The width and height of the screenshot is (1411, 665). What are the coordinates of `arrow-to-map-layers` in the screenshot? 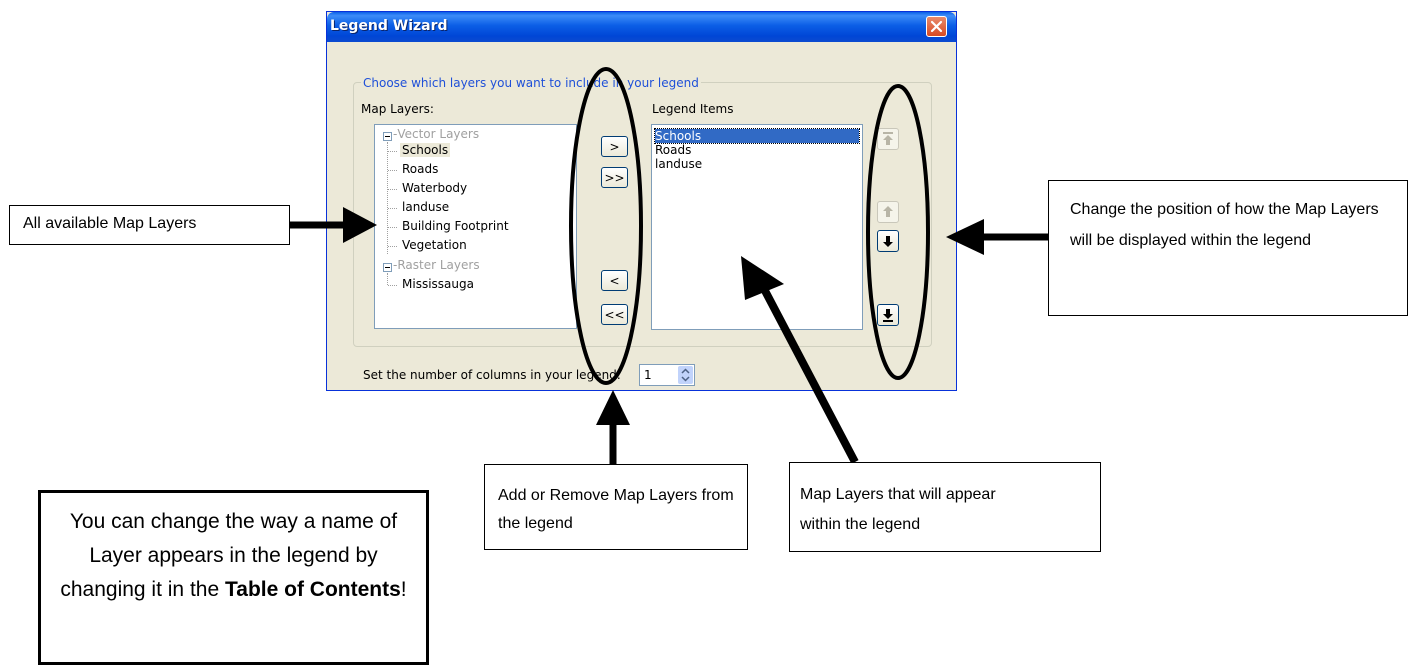 It's located at (333, 225).